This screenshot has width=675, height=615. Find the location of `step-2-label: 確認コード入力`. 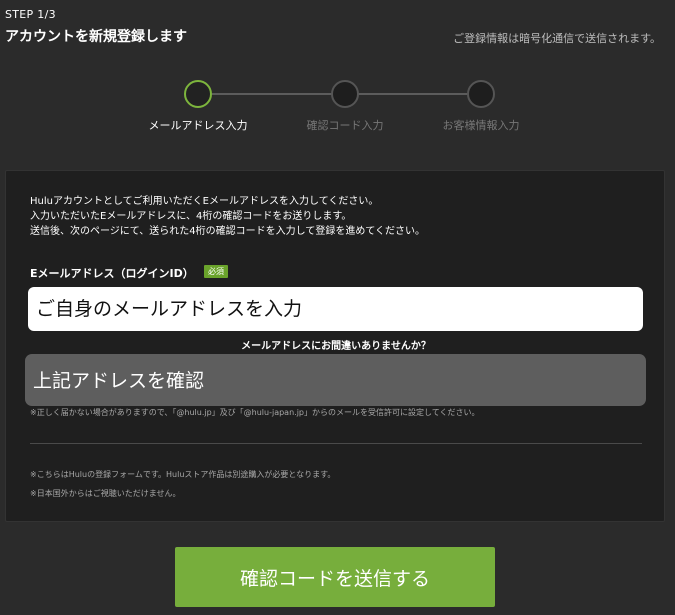

step-2-label: 確認コード入力 is located at coordinates (345, 125).